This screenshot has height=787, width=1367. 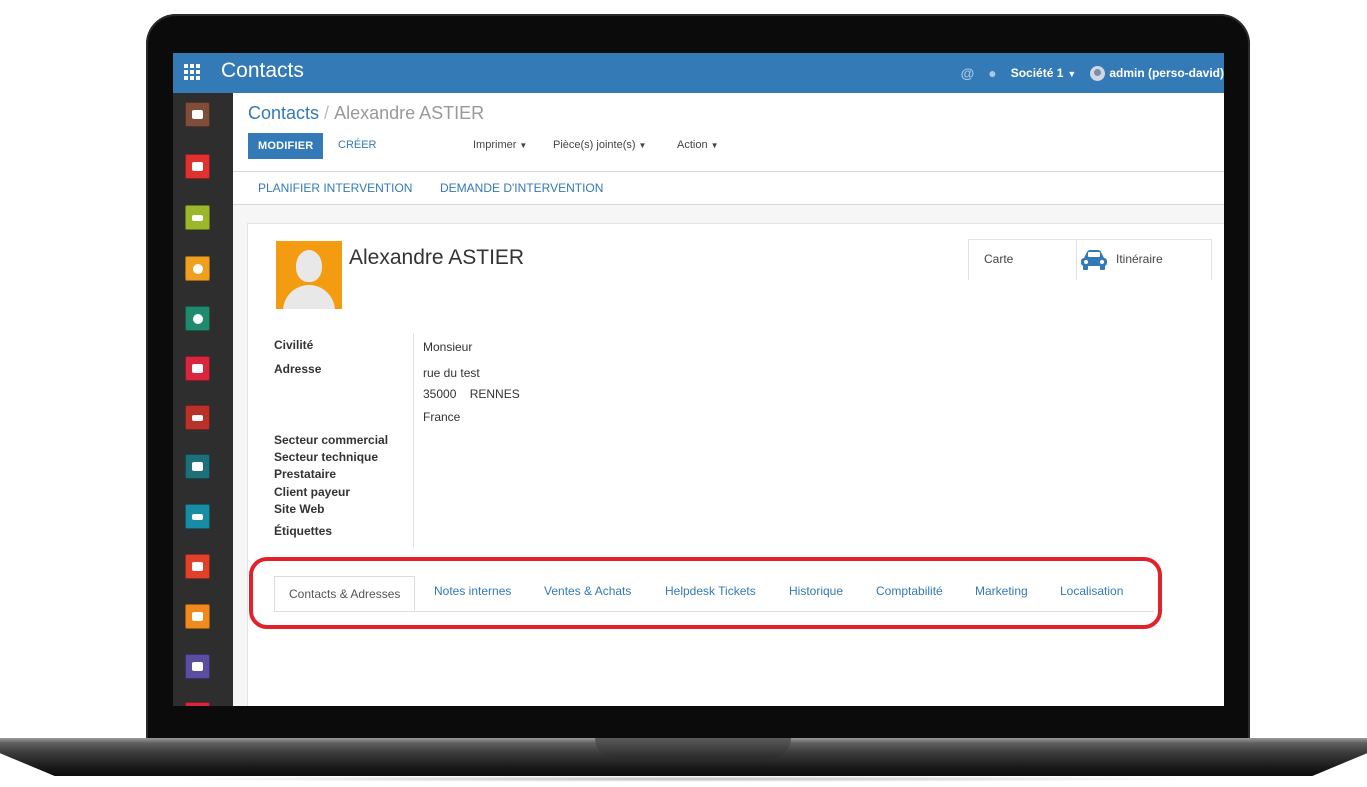 I want to click on tabs-highlight-frame, so click(x=705, y=593).